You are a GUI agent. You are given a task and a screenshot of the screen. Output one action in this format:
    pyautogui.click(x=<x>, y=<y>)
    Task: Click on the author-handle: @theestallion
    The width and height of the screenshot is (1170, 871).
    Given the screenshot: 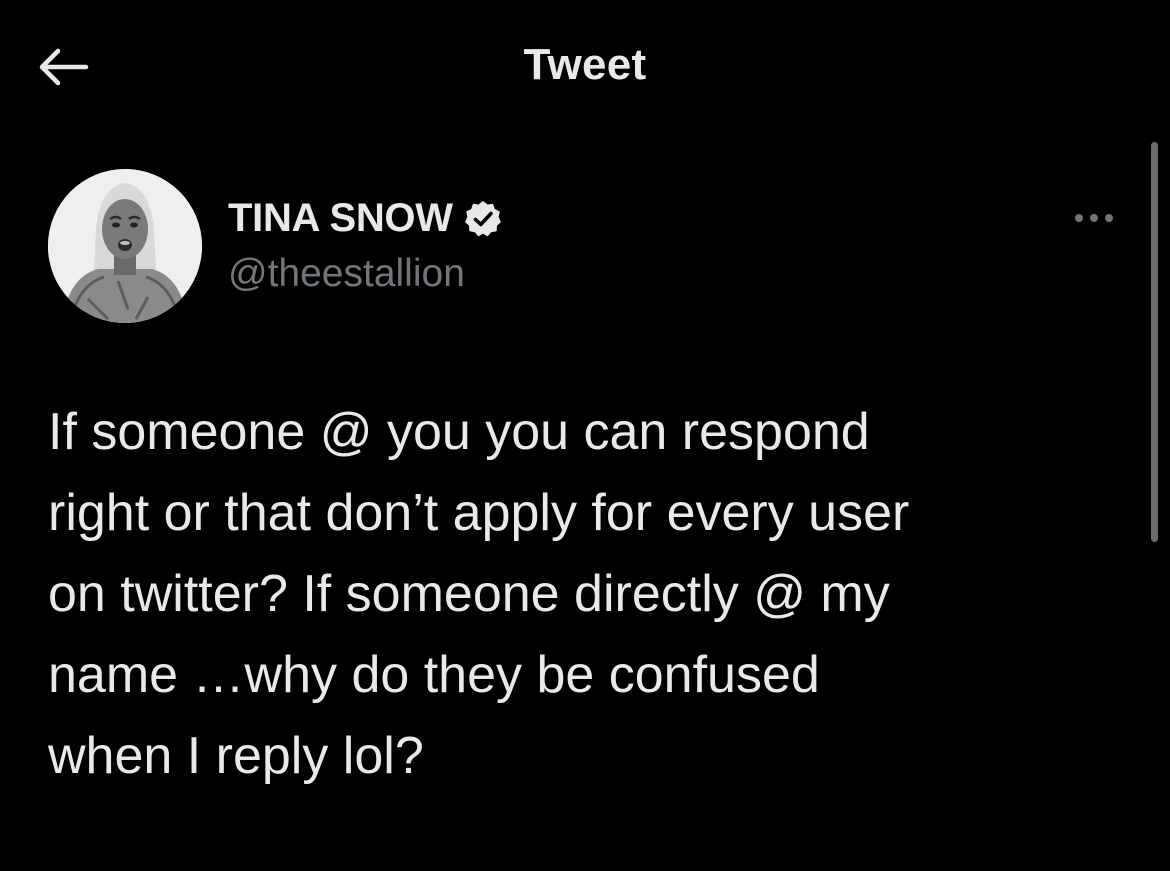 What is the action you would take?
    pyautogui.click(x=346, y=274)
    